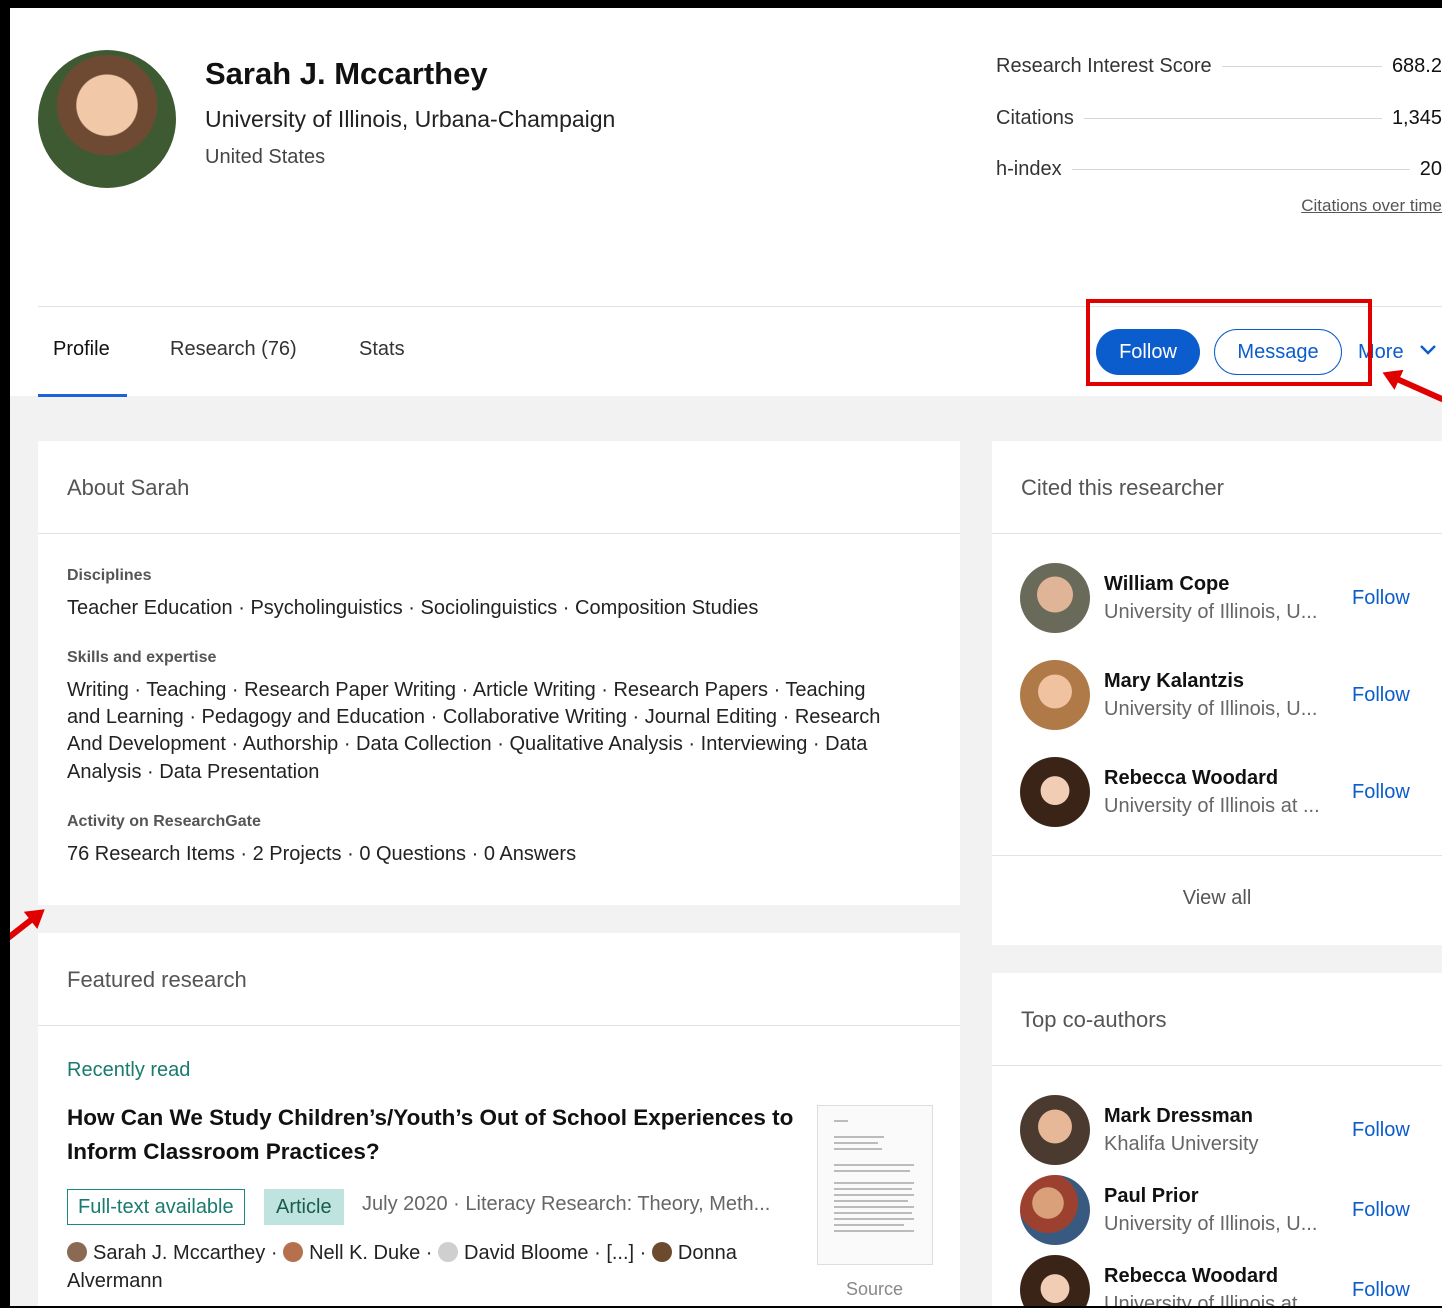 The height and width of the screenshot is (1308, 1442). I want to click on article-type-badge: Article, so click(304, 1207).